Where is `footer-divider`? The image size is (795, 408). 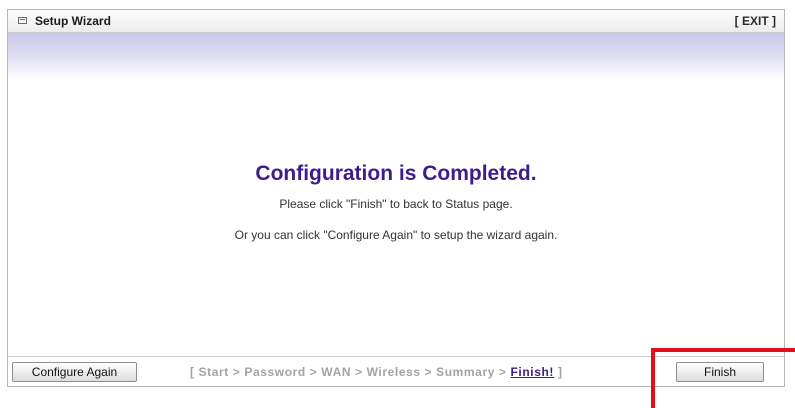 footer-divider is located at coordinates (396, 356).